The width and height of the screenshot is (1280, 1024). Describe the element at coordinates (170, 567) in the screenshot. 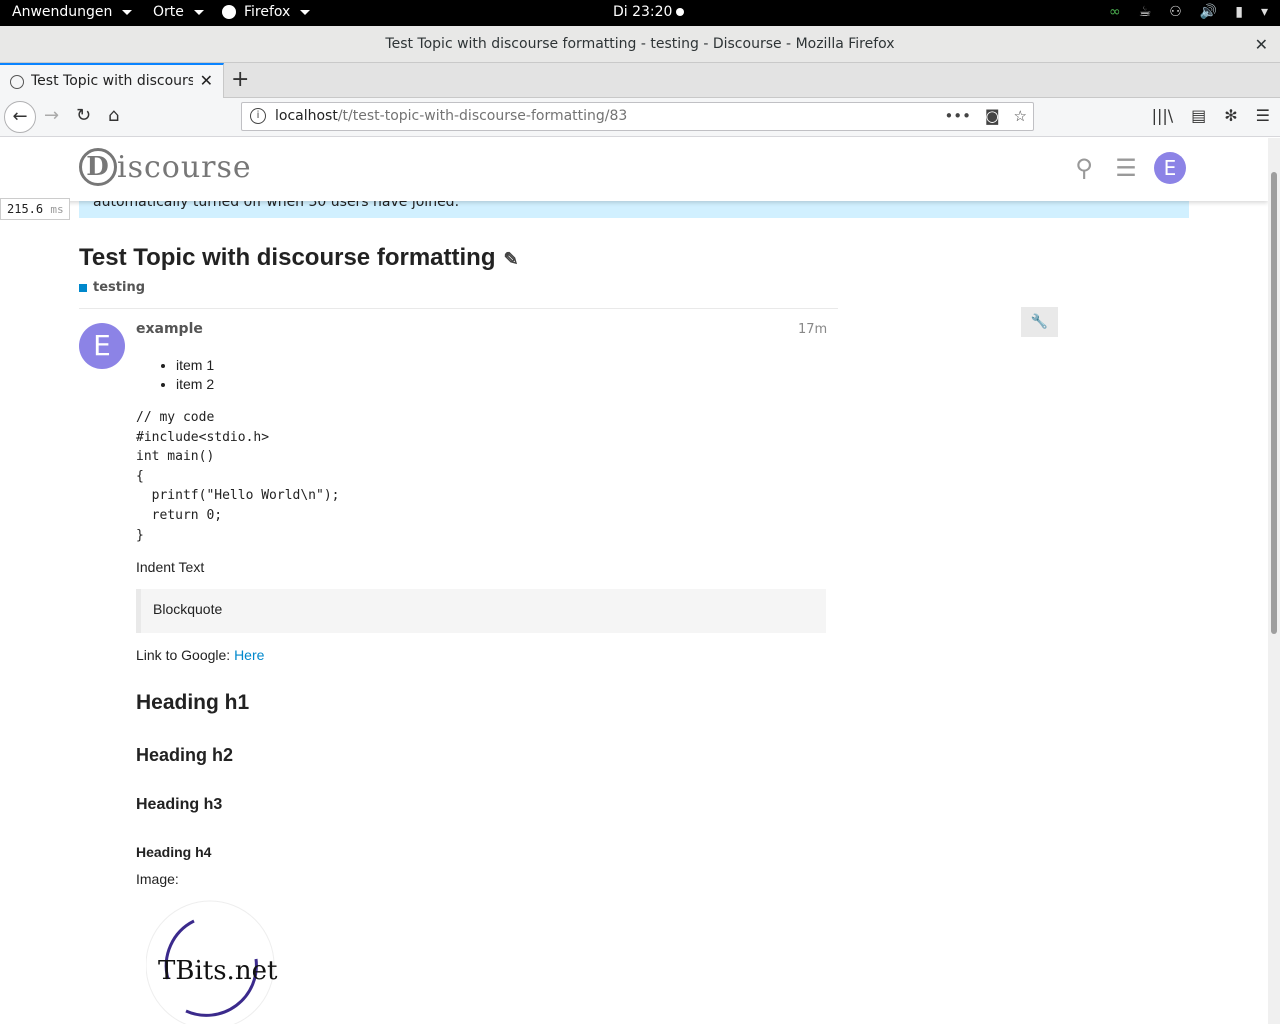

I see `indent-text: Indent Text` at that location.